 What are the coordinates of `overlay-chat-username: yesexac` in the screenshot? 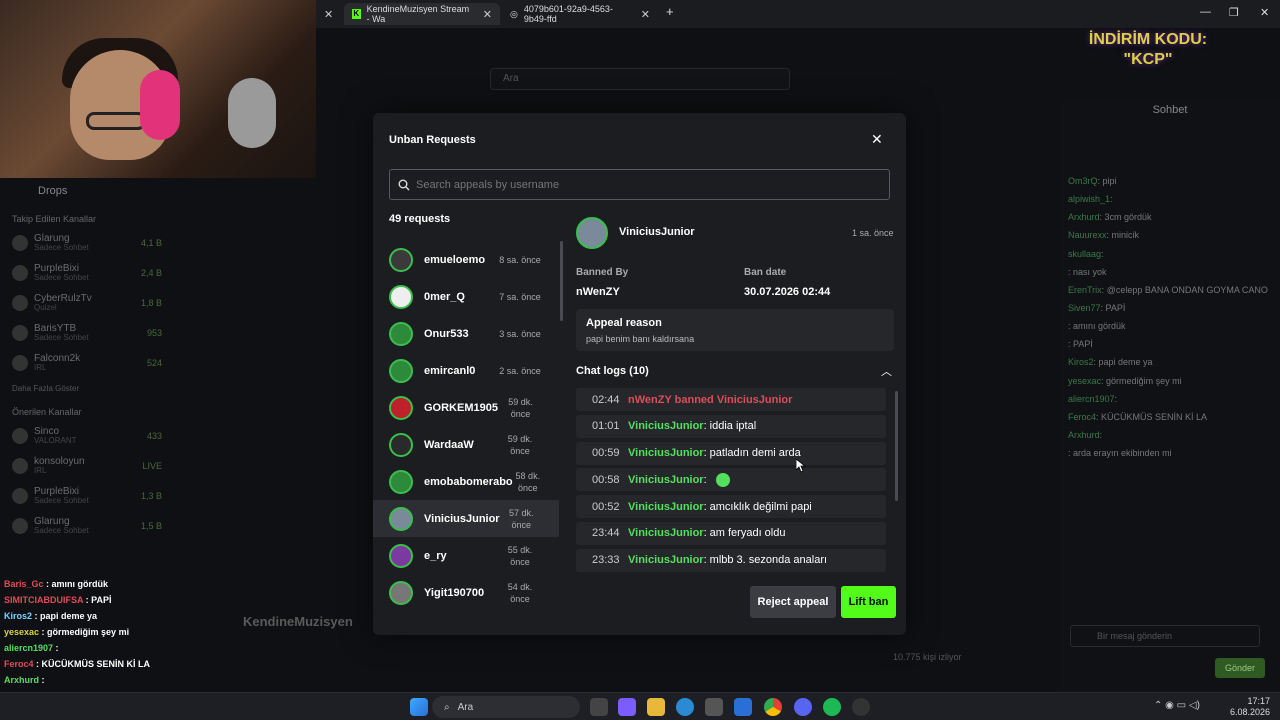 It's located at (22, 632).